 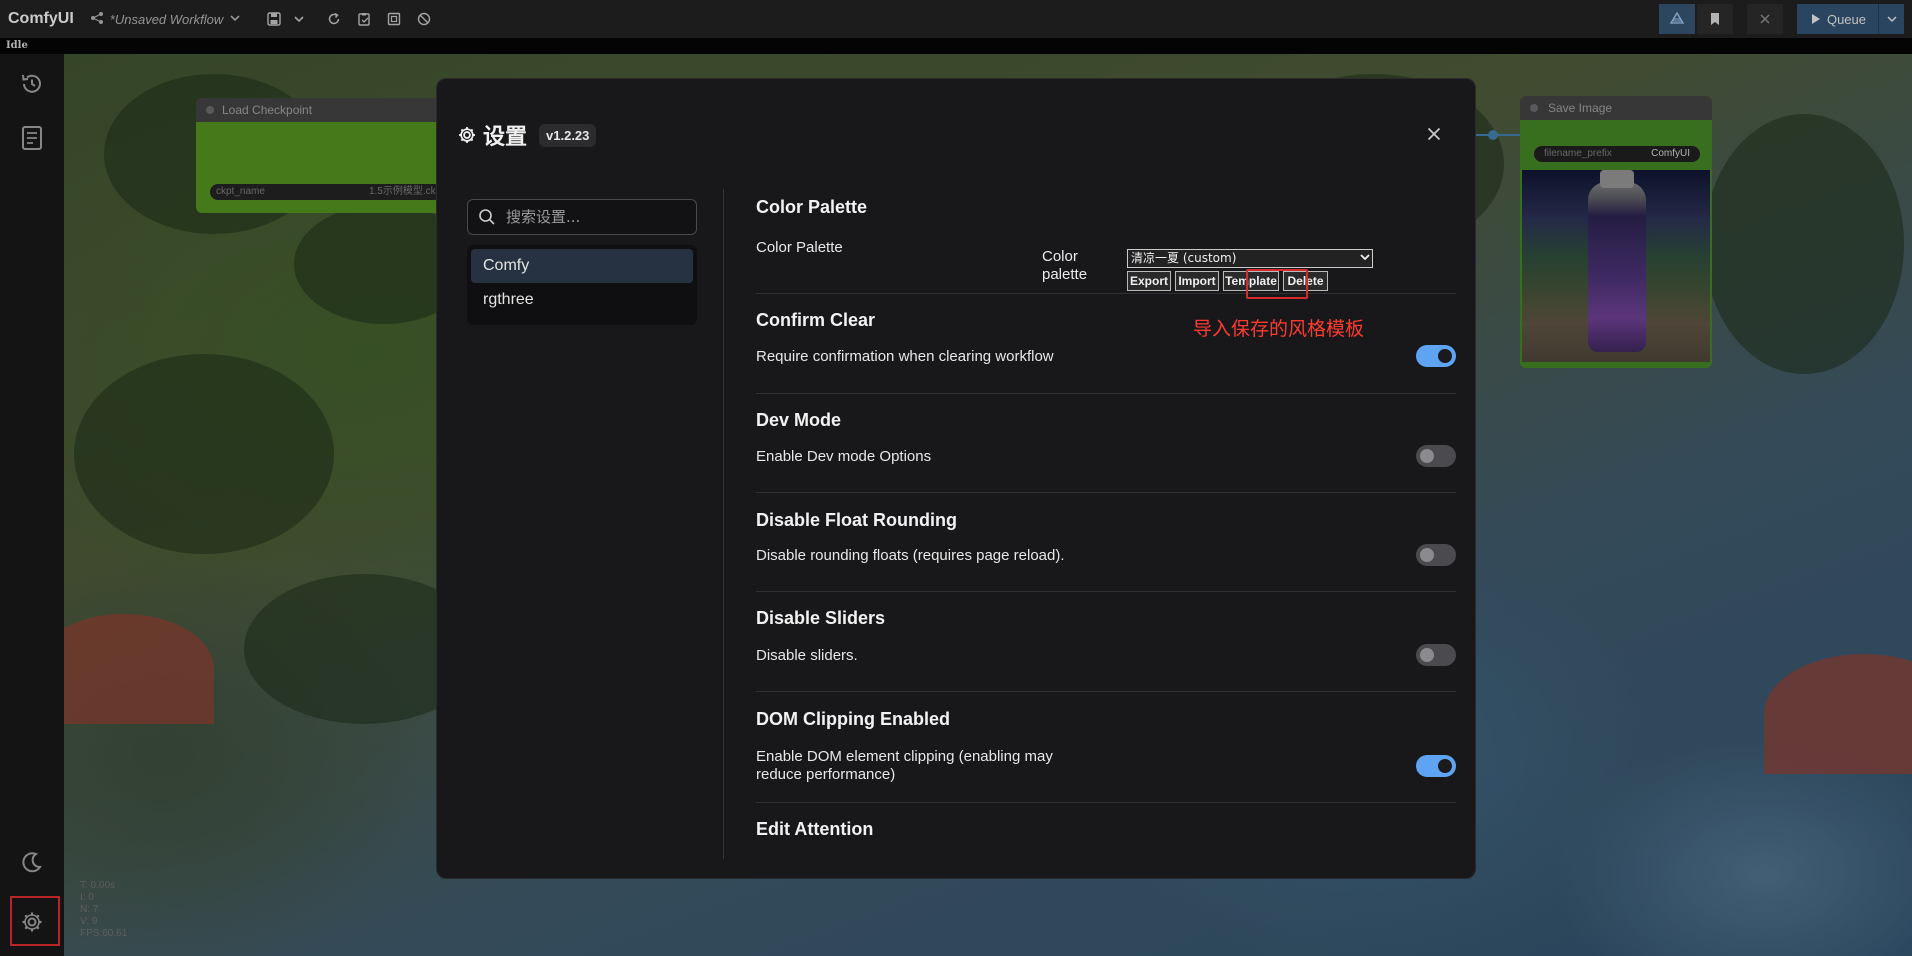 What do you see at coordinates (1250, 258) in the screenshot?
I see `palette-select: 清凉一夏 (custom)` at bounding box center [1250, 258].